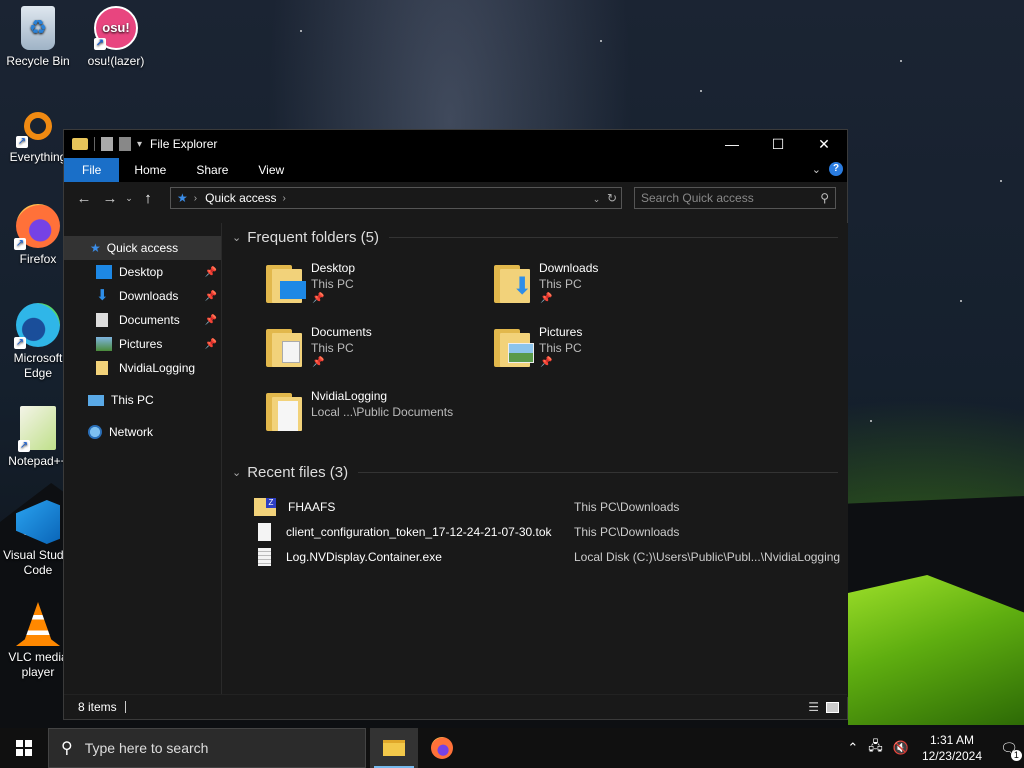 Image resolution: width=1024 pixels, height=768 pixels. I want to click on desktop-icon-label: Notepad++, so click(38, 461).